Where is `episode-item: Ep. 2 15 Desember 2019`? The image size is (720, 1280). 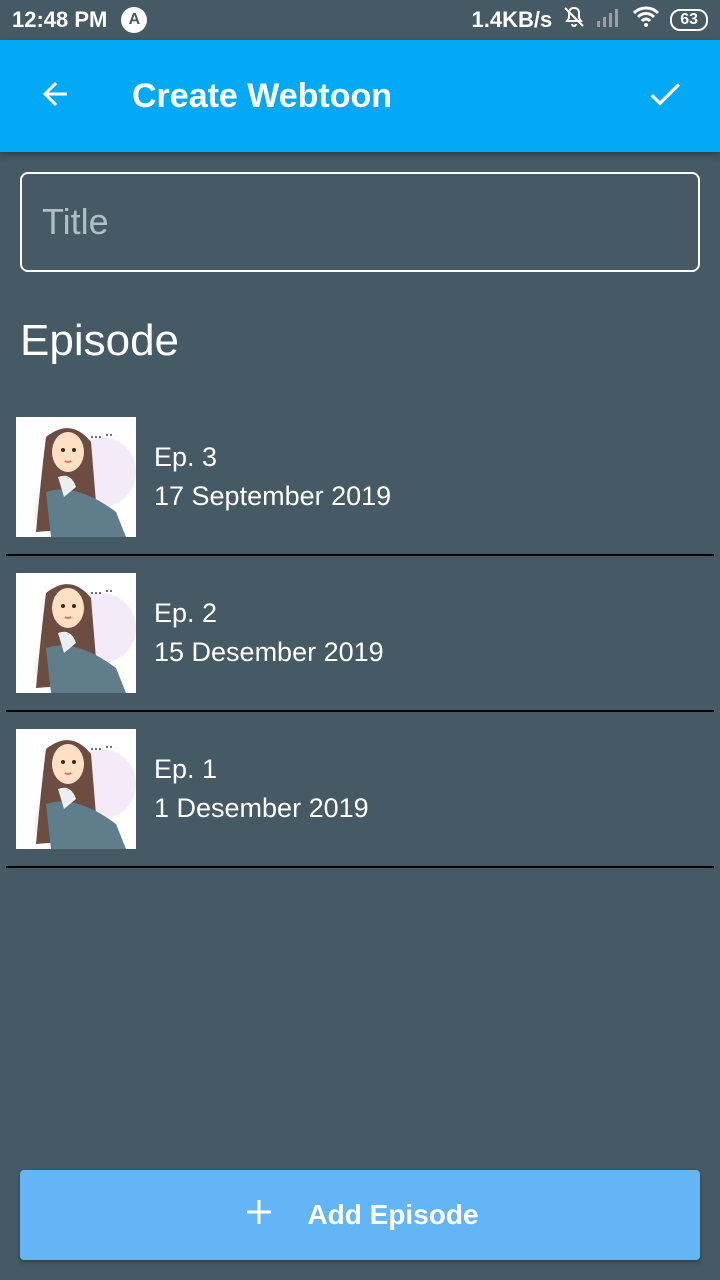 episode-item: Ep. 2 15 Desember 2019 is located at coordinates (360, 634).